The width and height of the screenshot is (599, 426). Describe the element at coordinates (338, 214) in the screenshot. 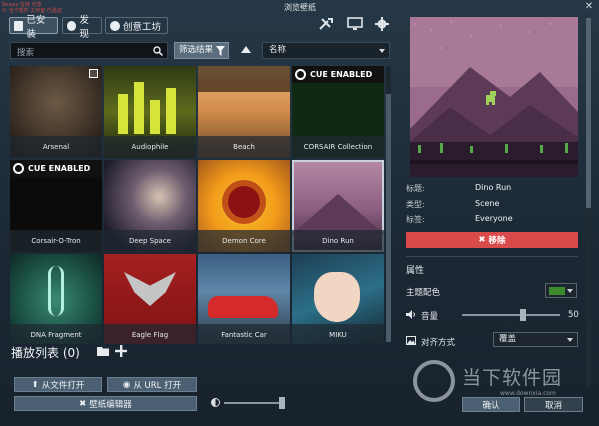

I see `mountain-shape` at that location.